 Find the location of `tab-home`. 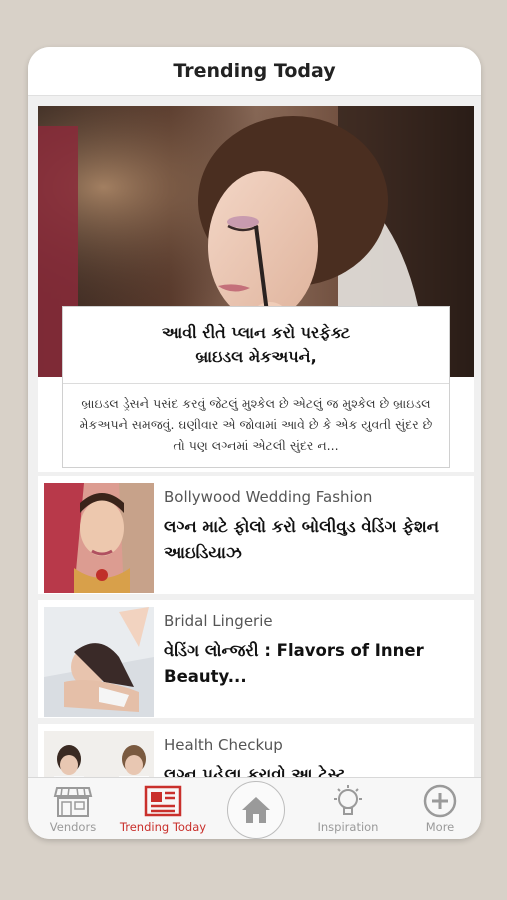

tab-home is located at coordinates (256, 810).